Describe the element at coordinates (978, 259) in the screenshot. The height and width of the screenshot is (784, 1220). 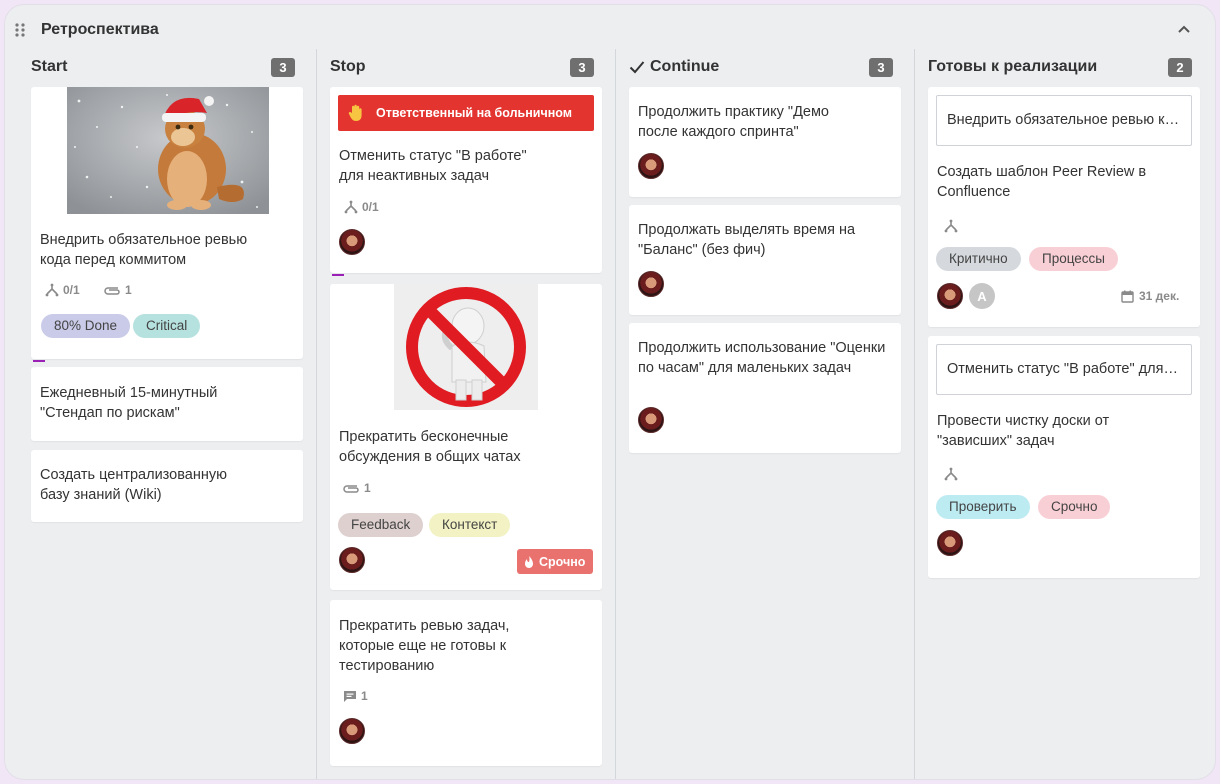
I see `tag: Критично` at that location.